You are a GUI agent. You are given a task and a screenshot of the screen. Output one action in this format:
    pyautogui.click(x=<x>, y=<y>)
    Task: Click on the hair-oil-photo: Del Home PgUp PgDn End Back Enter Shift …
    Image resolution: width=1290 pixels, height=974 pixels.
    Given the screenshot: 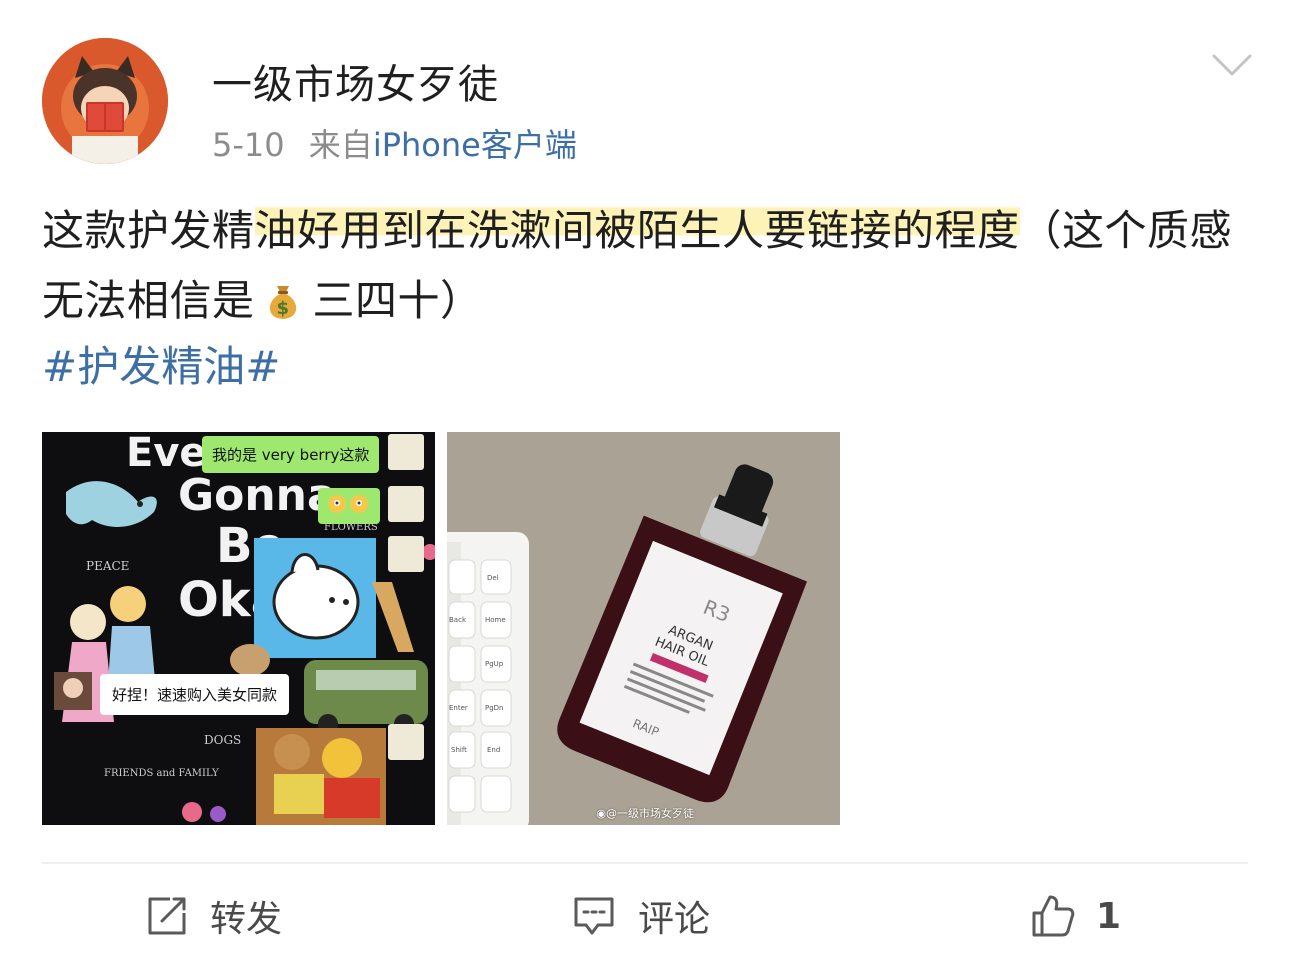 What is the action you would take?
    pyautogui.click(x=643, y=628)
    